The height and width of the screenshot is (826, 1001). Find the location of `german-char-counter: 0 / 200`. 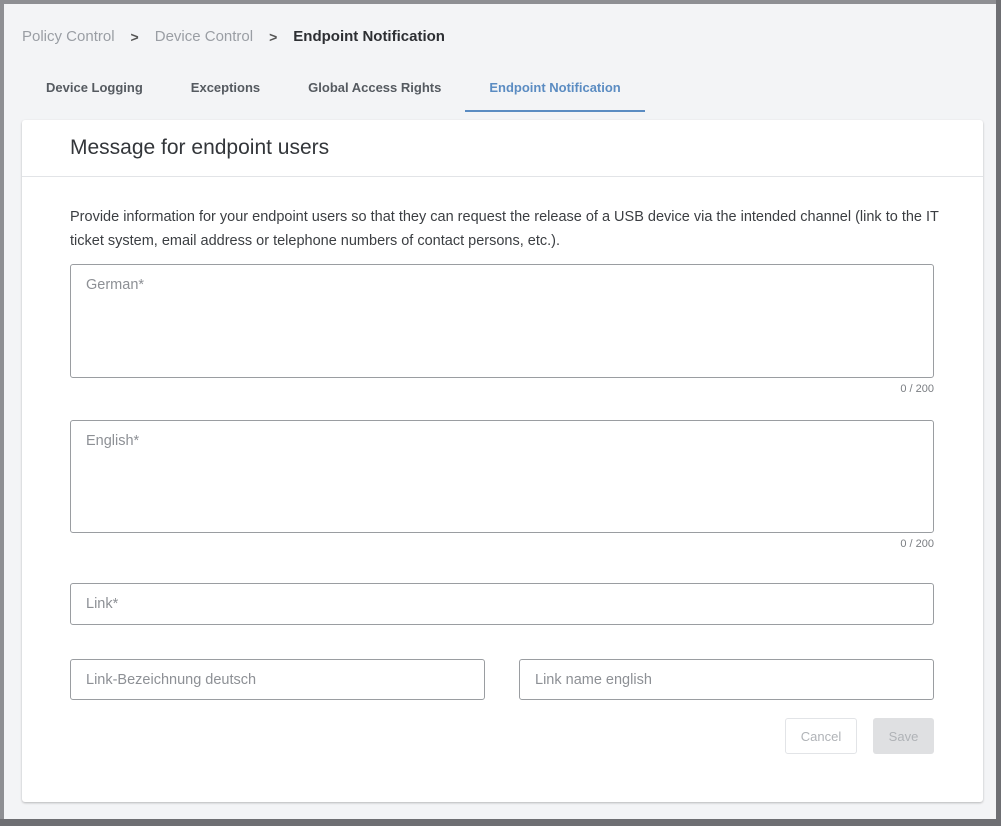

german-char-counter: 0 / 200 is located at coordinates (917, 389).